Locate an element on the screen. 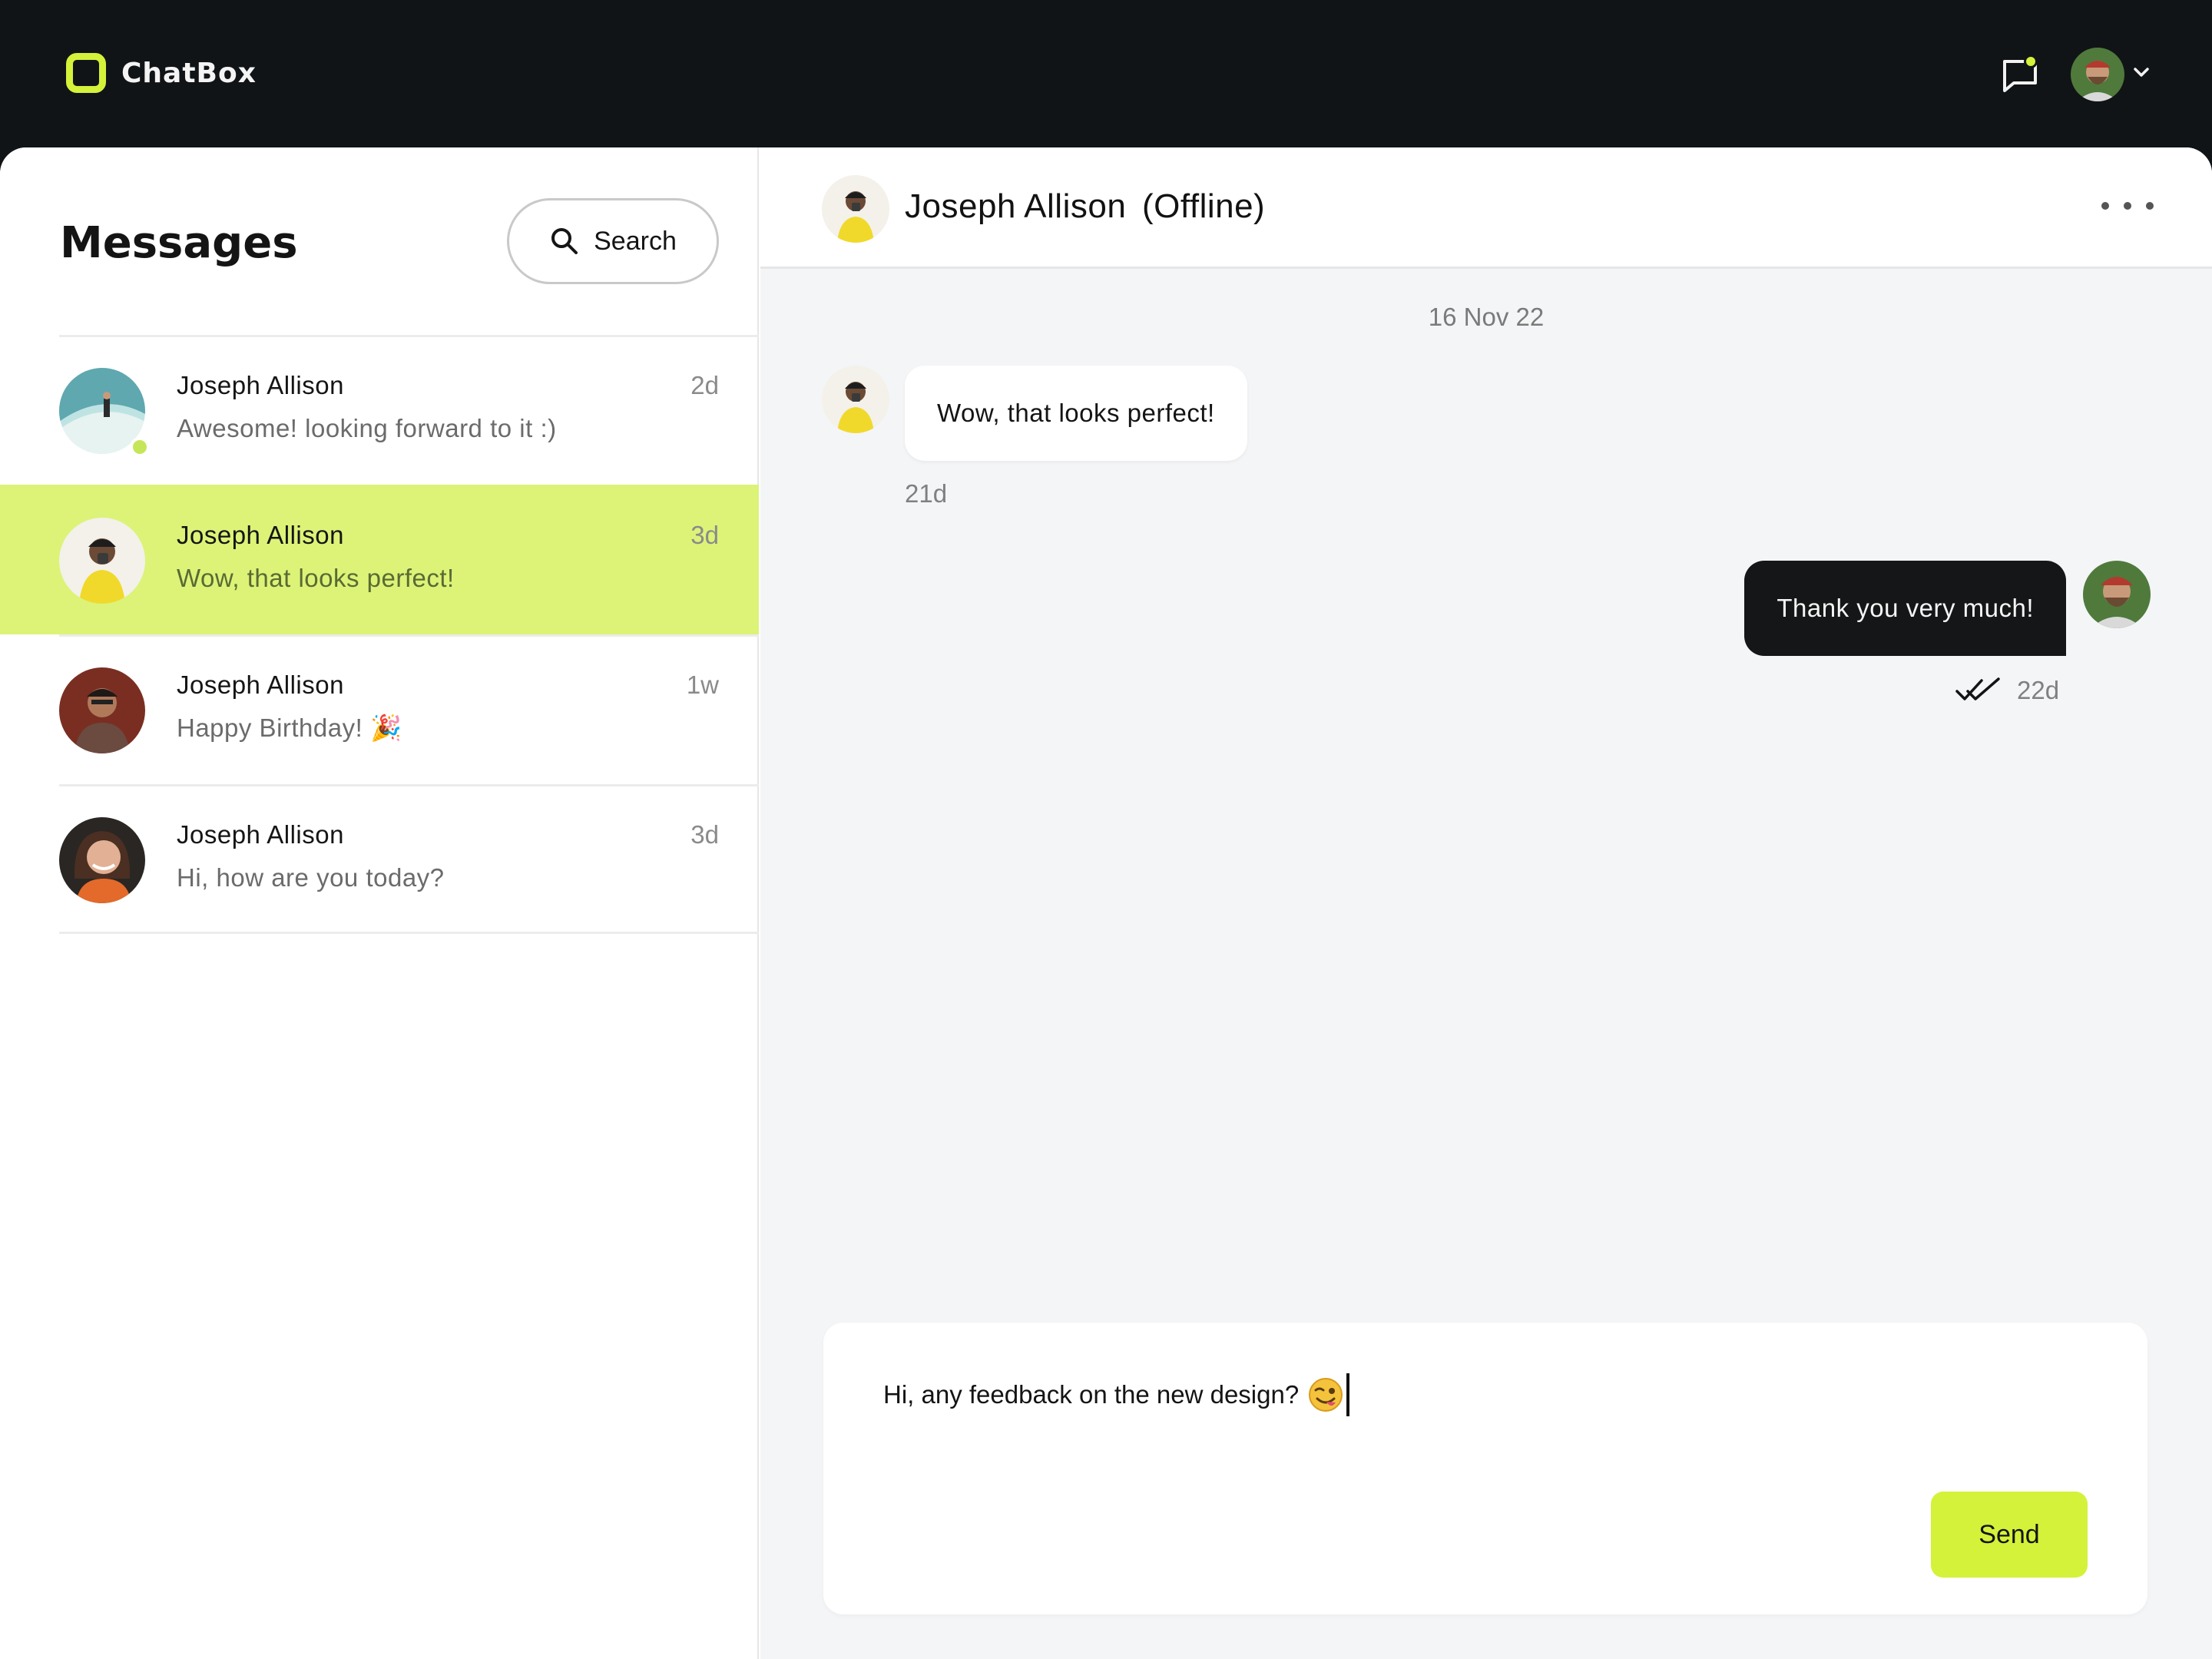  conversation-preview: Happy Birthday! 🎉 is located at coordinates (290, 728).